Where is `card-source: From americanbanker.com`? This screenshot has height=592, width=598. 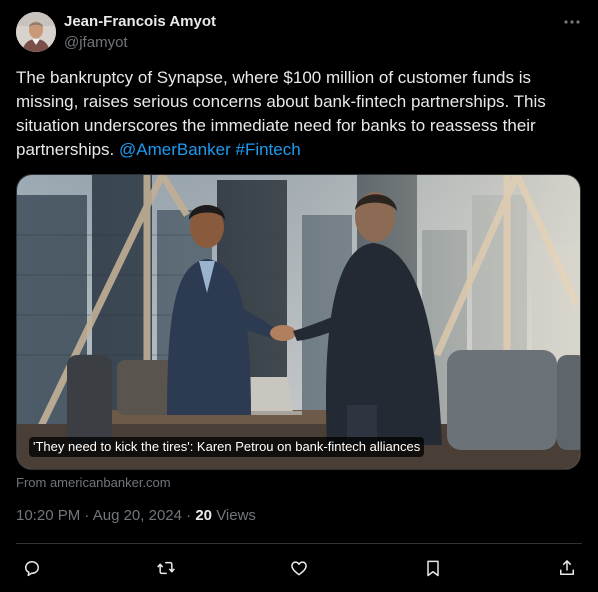
card-source: From americanbanker.com is located at coordinates (93, 482).